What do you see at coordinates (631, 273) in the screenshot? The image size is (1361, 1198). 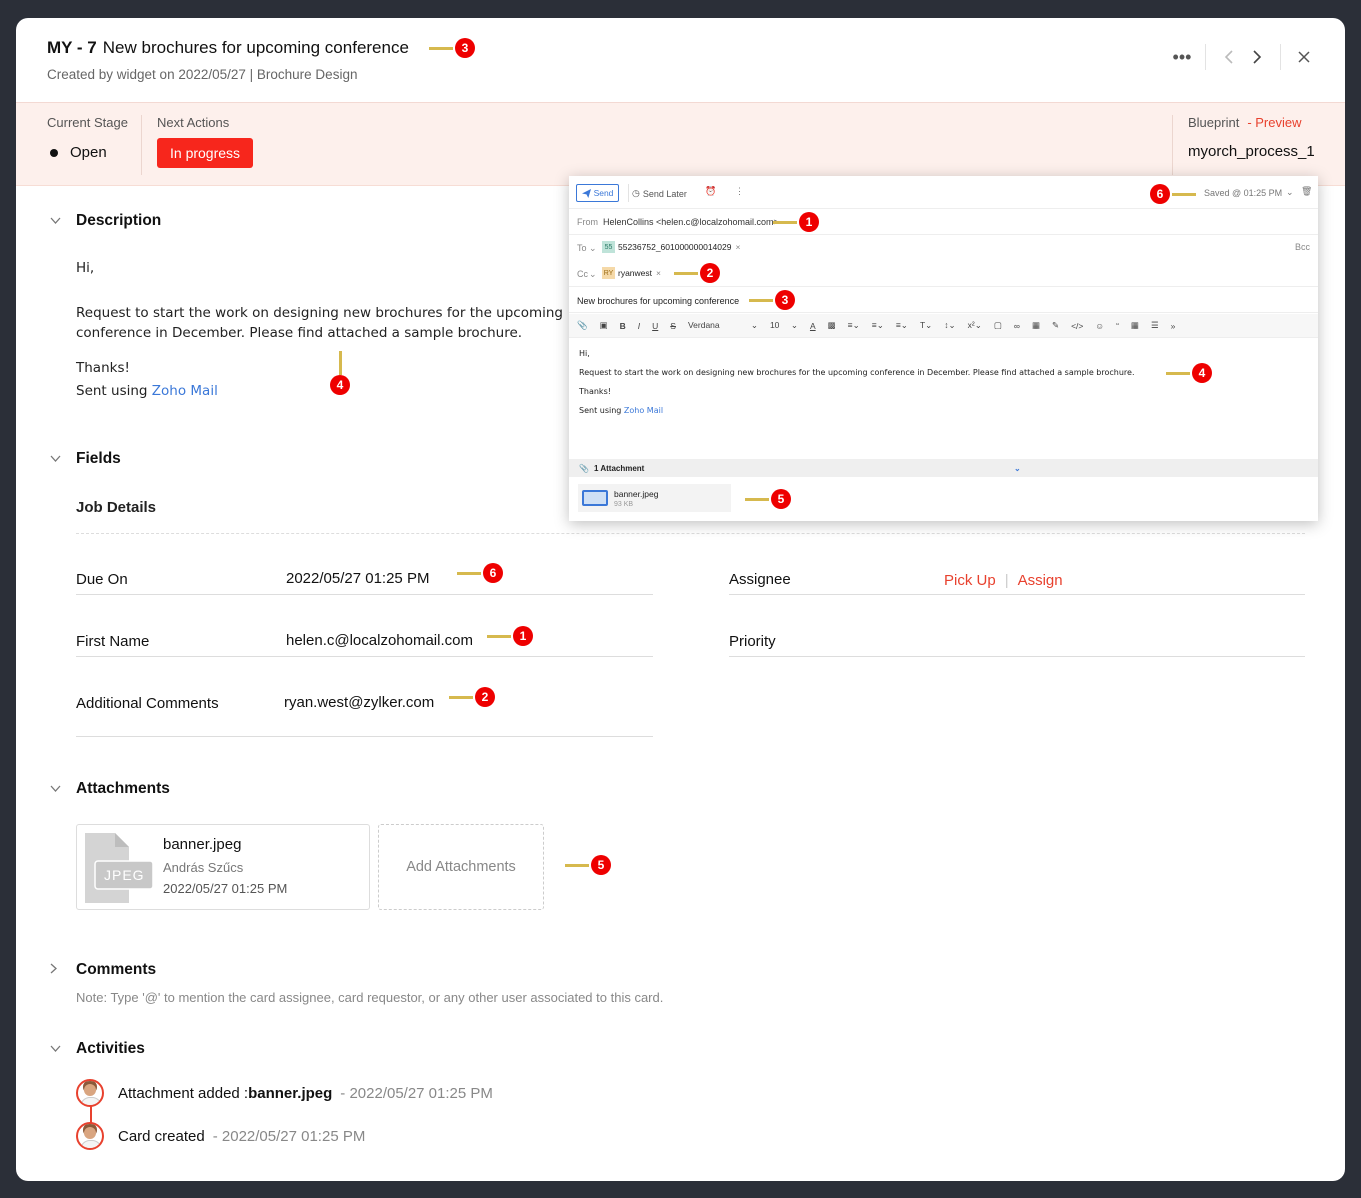 I see `cc-recipient-chip: RY ryanwest ×` at bounding box center [631, 273].